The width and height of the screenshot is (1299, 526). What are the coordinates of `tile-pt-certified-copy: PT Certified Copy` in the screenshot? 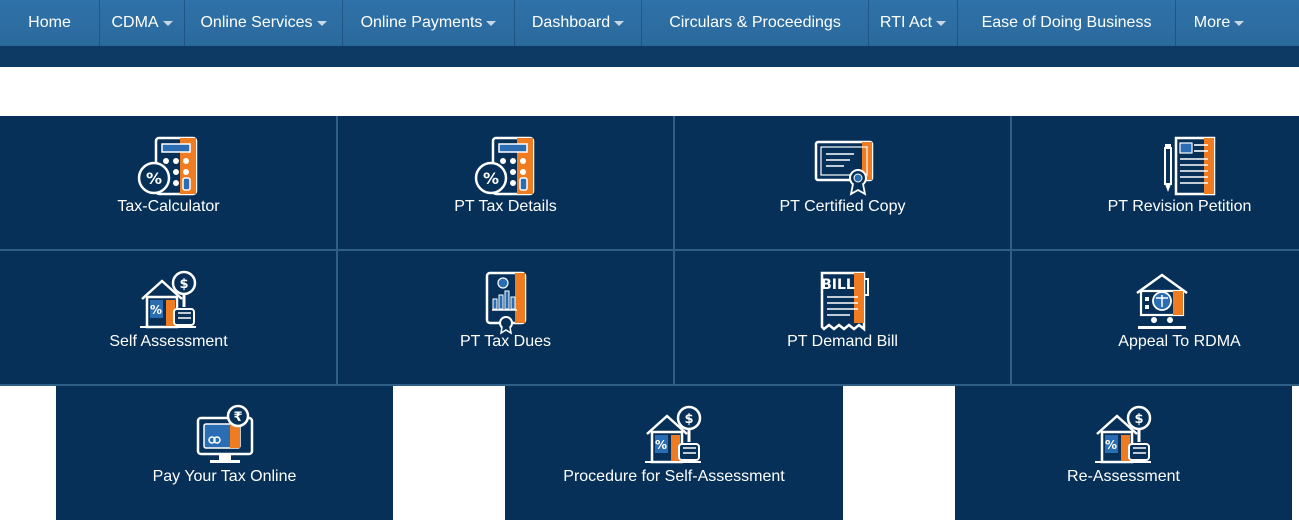 It's located at (842, 183).